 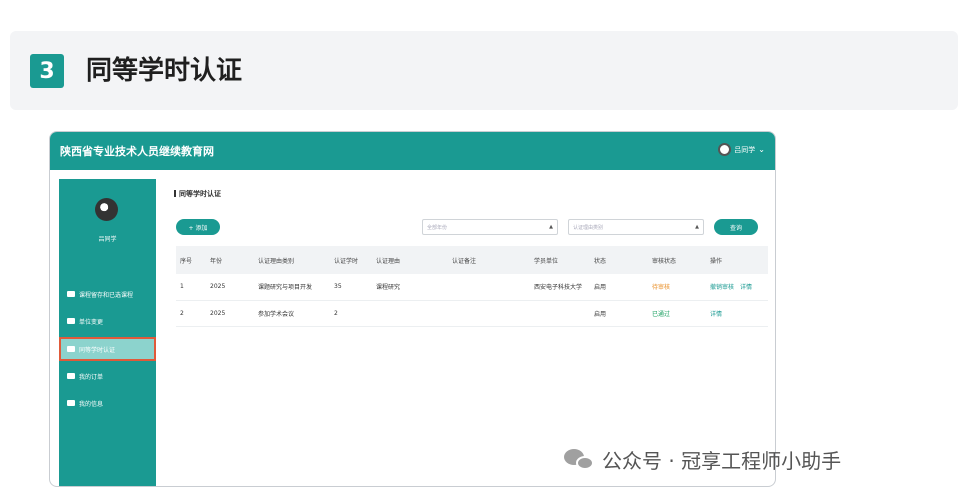 I want to click on user-menu: 吕同学 ⌄, so click(x=741, y=149).